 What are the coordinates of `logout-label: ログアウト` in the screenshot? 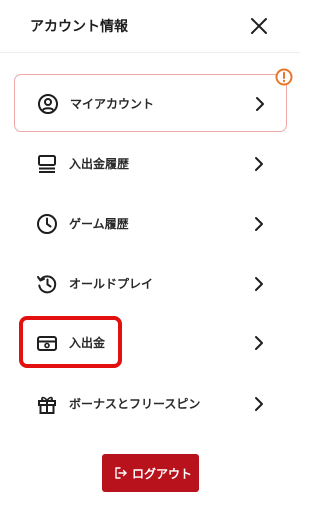 It's located at (162, 474).